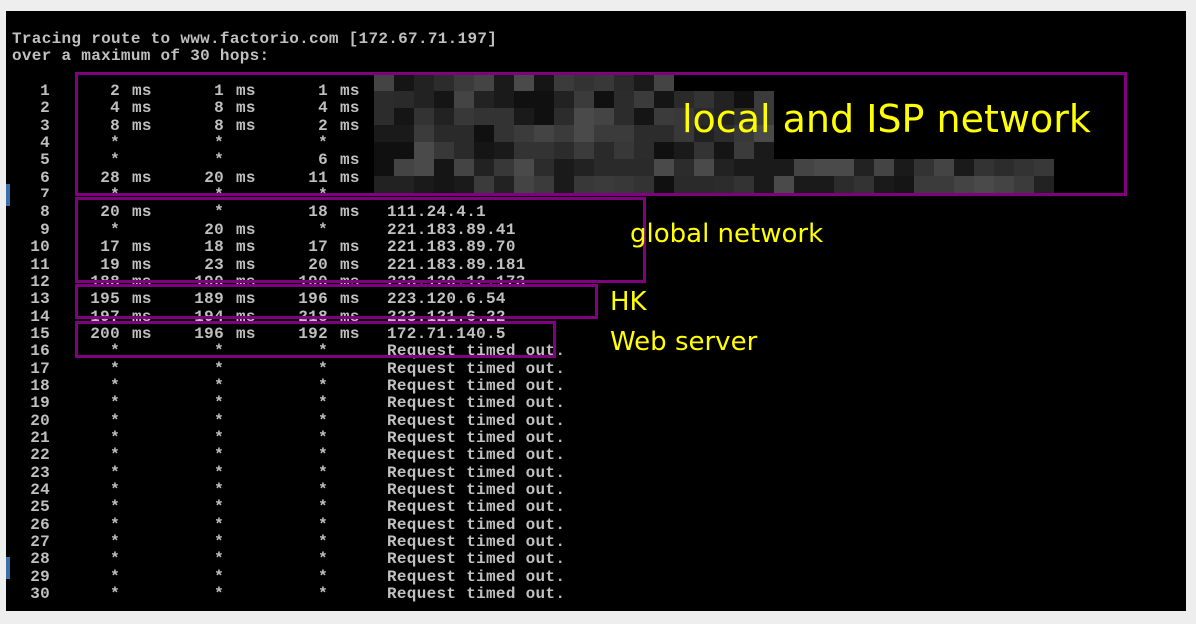  Describe the element at coordinates (40, 507) in the screenshot. I see `hop-number: 25` at that location.